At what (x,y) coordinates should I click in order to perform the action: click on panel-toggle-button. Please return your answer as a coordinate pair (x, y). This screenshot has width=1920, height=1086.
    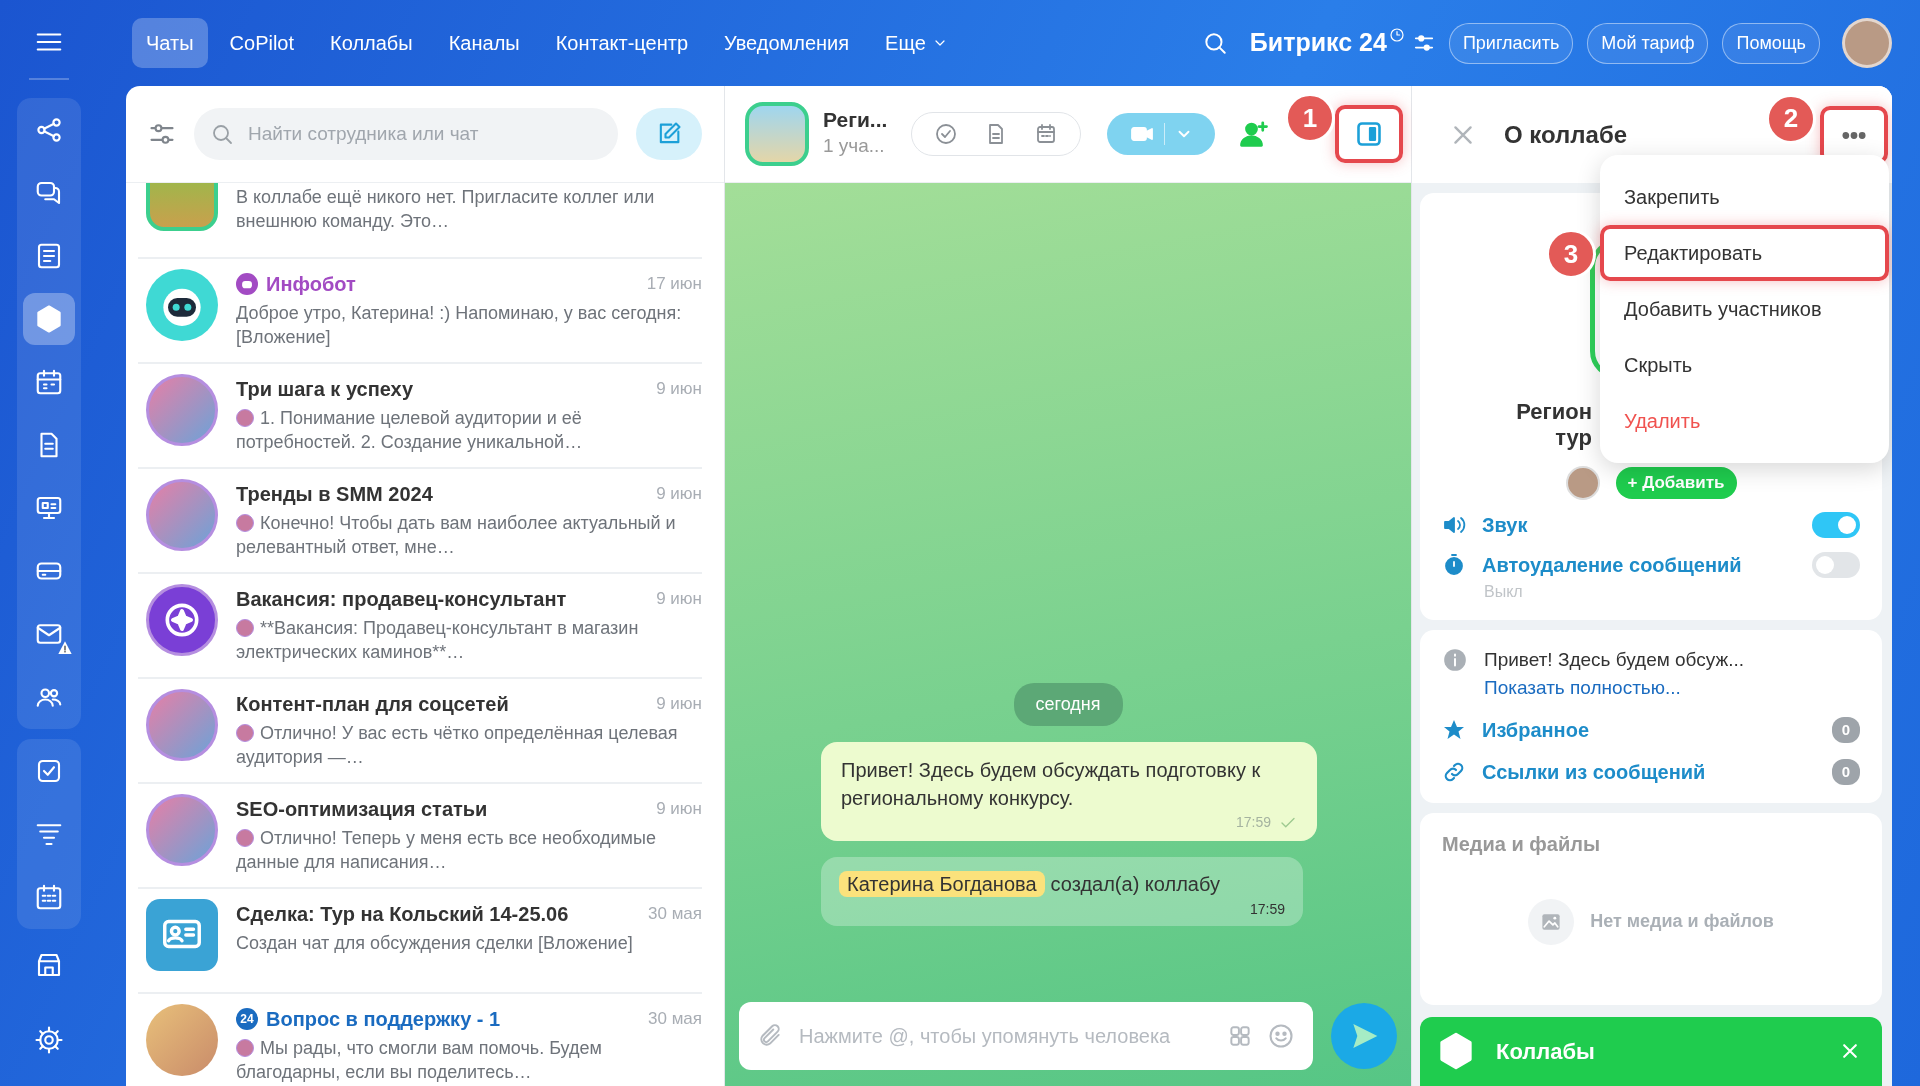
    Looking at the image, I should click on (1369, 134).